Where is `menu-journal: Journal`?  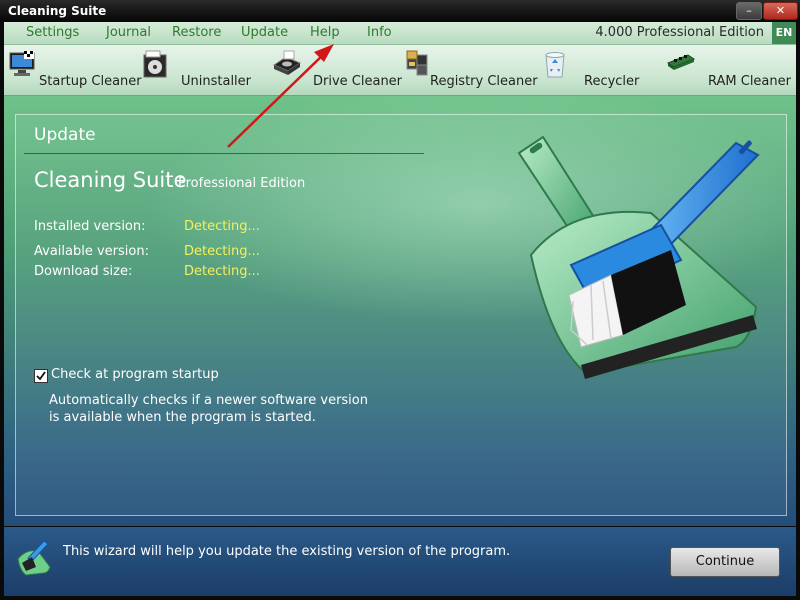
menu-journal: Journal is located at coordinates (128, 32).